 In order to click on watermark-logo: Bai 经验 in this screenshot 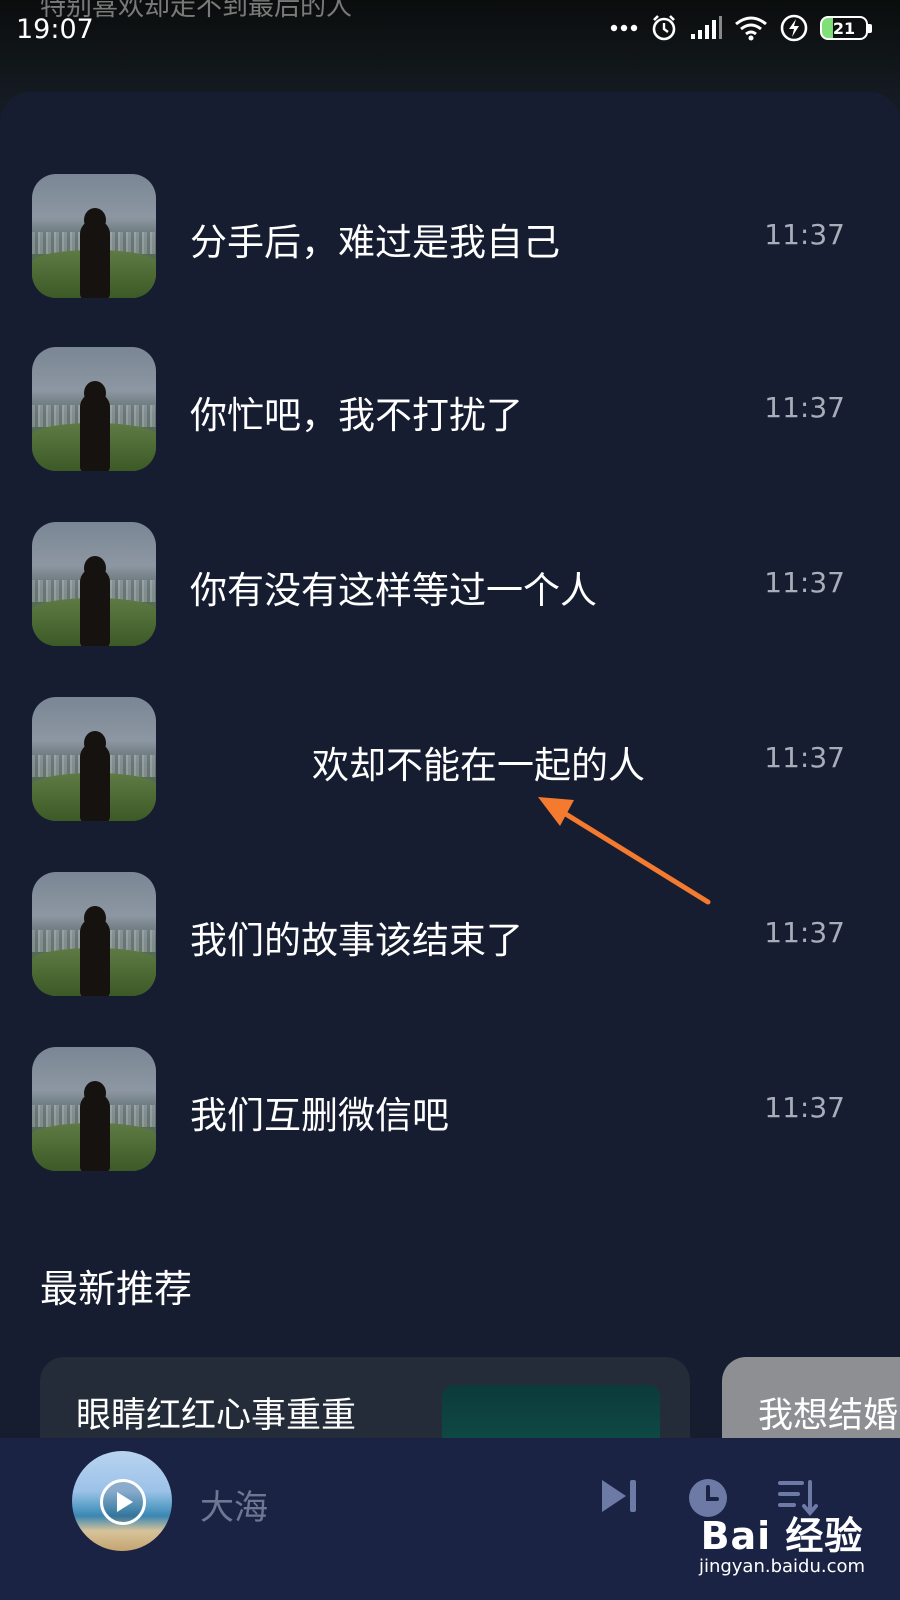, I will do `click(782, 1536)`.